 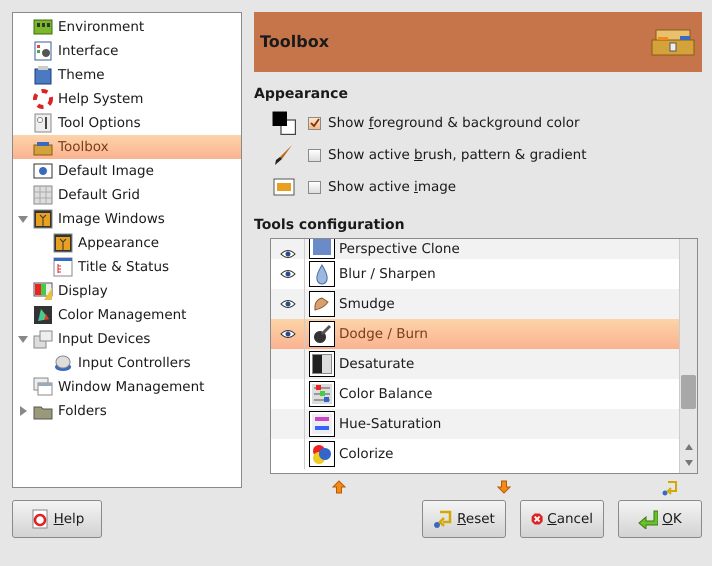 What do you see at coordinates (43, 195) in the screenshot?
I see `grid-icon` at bounding box center [43, 195].